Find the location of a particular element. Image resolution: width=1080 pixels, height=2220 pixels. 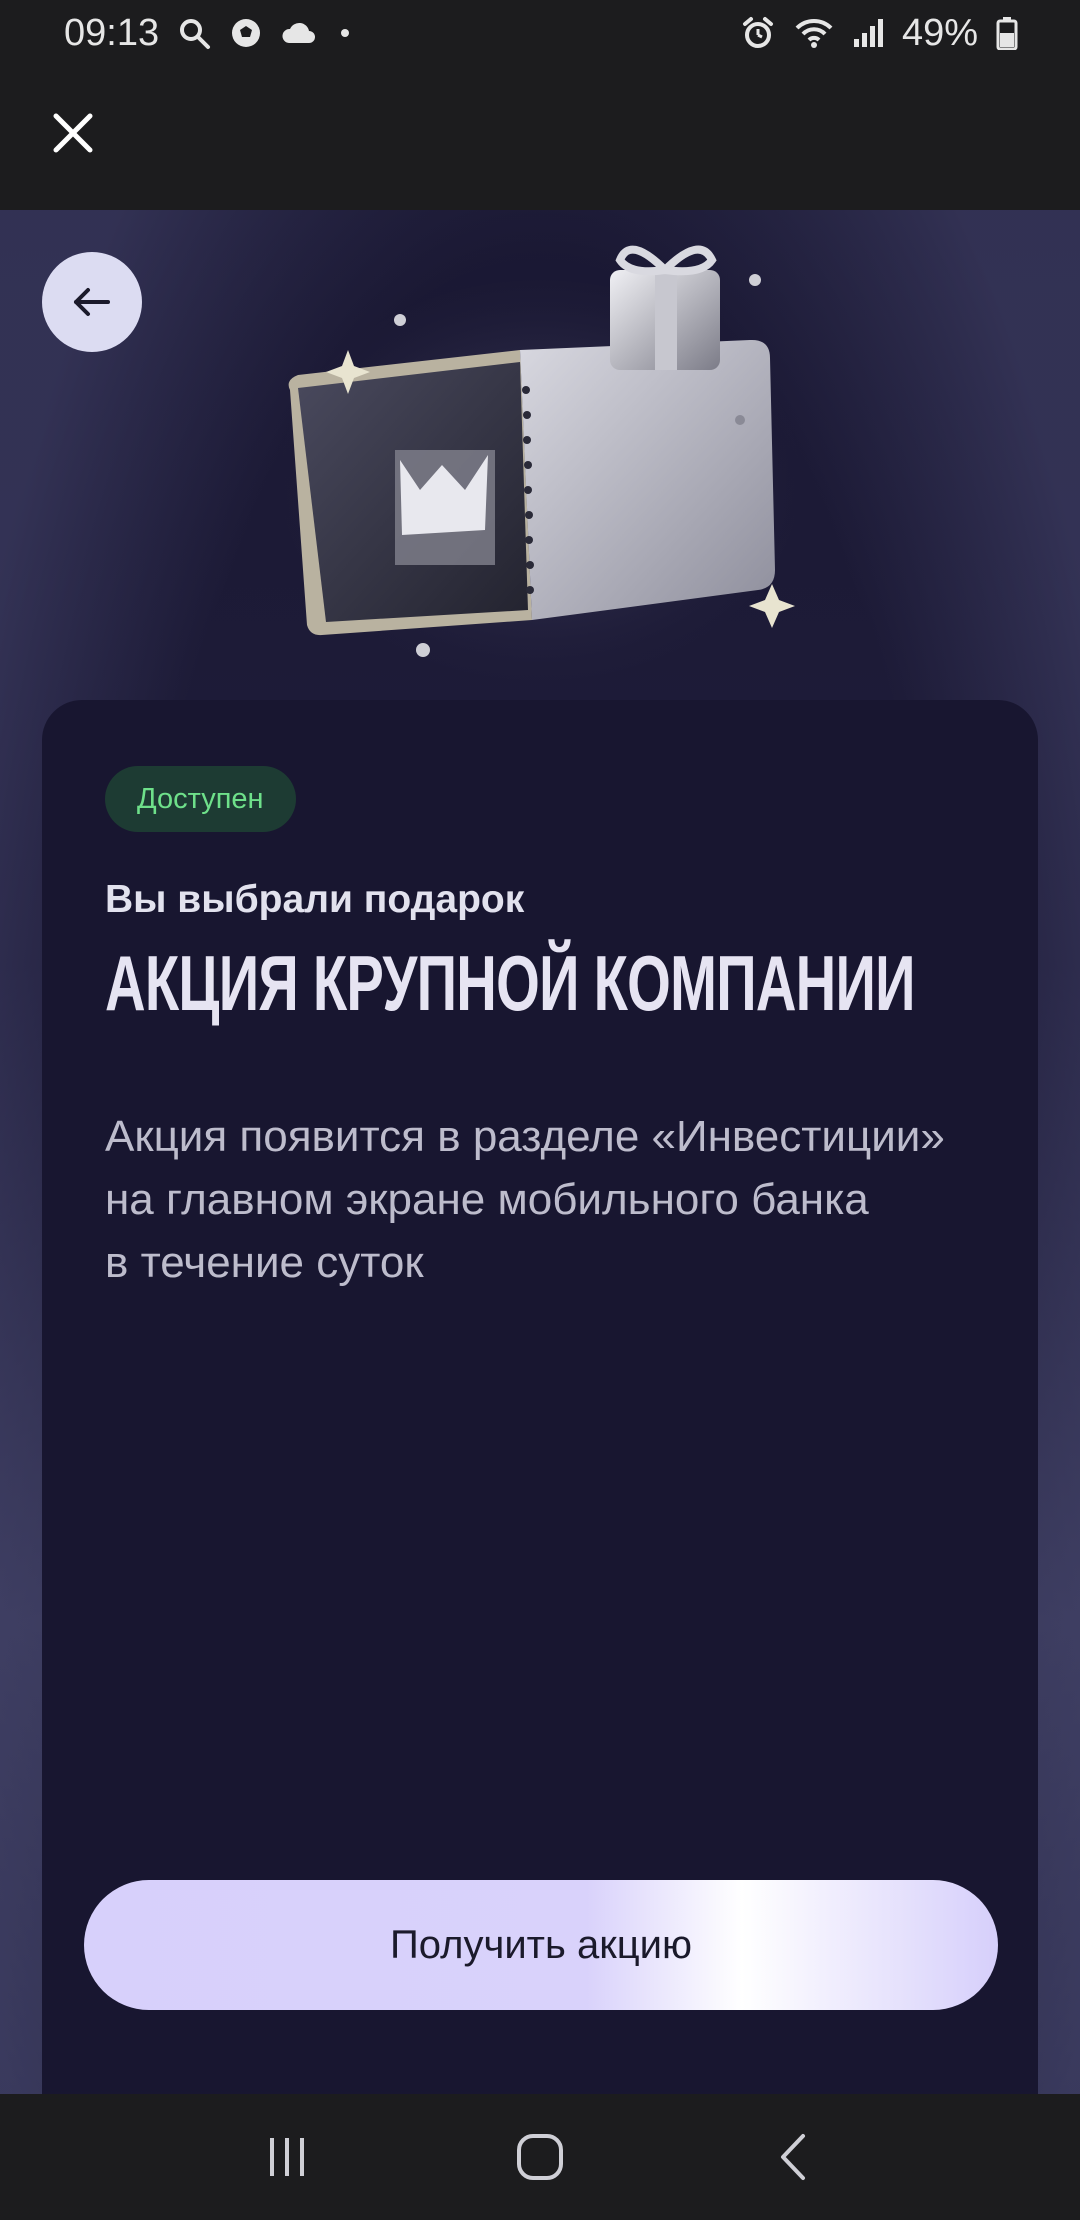

soccer-ball-icon is located at coordinates (246, 33).